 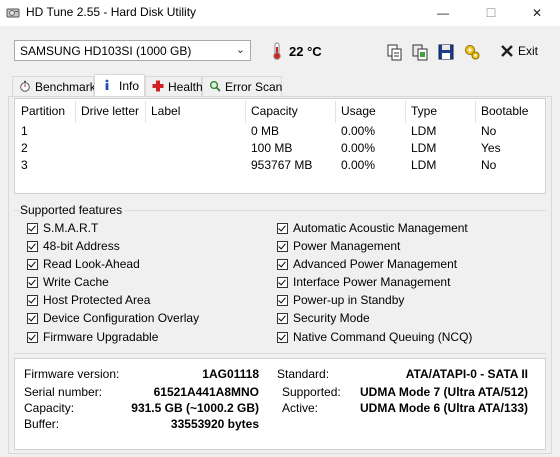 What do you see at coordinates (110, 112) in the screenshot?
I see `column-header-drive-letter: Drive letter` at bounding box center [110, 112].